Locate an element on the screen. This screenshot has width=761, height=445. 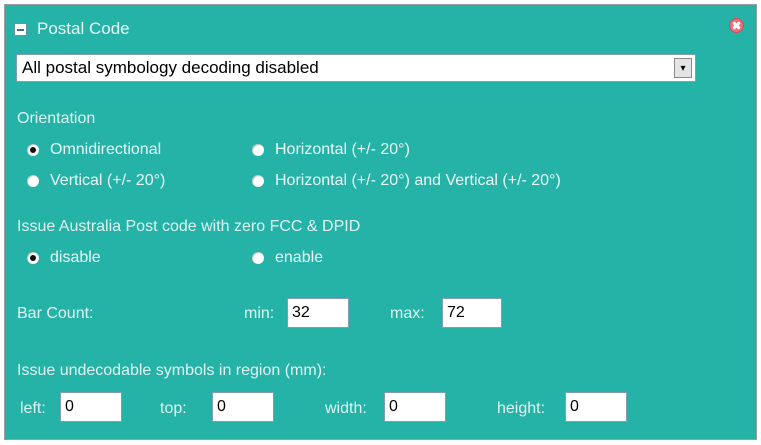
collapse-icon is located at coordinates (20, 29).